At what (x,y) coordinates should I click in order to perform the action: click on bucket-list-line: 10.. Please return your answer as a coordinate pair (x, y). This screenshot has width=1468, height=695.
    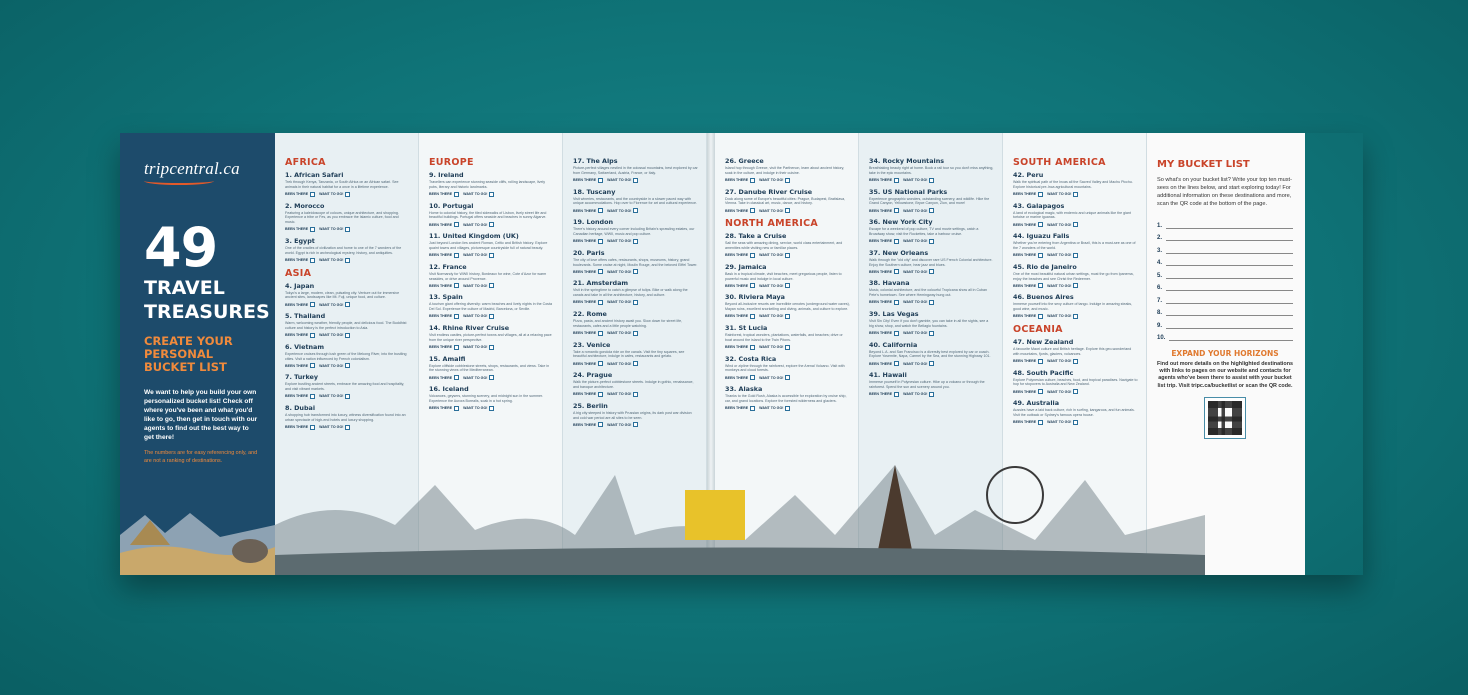
    Looking at the image, I should click on (1225, 335).